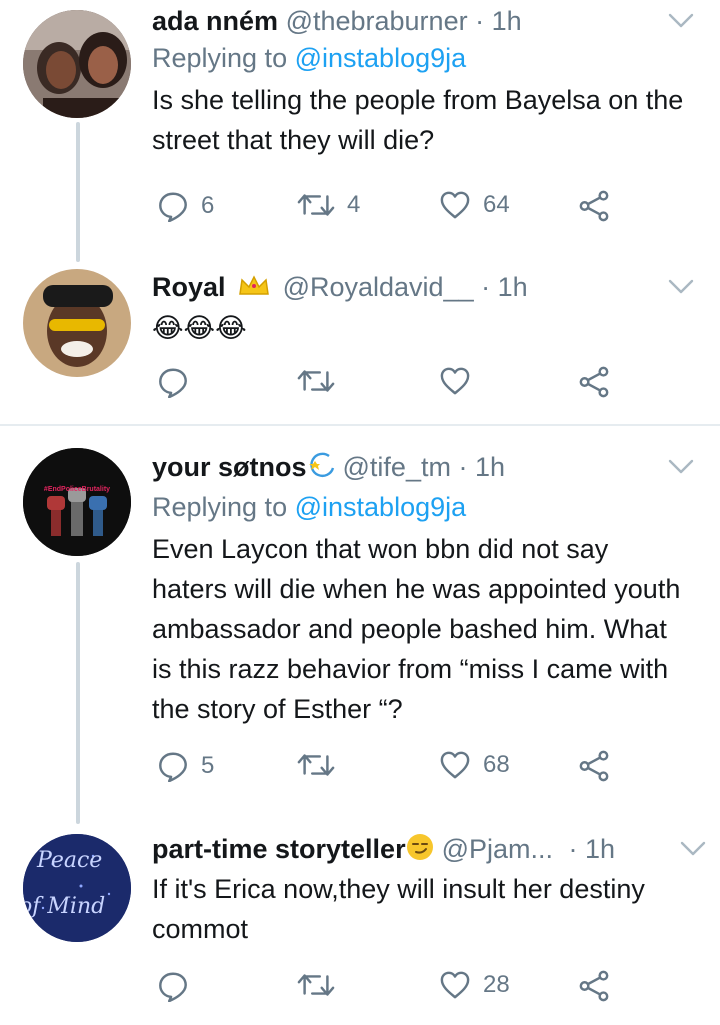 The width and height of the screenshot is (720, 1025). What do you see at coordinates (199, 328) in the screenshot?
I see `tweet-text: 😂😂😂` at bounding box center [199, 328].